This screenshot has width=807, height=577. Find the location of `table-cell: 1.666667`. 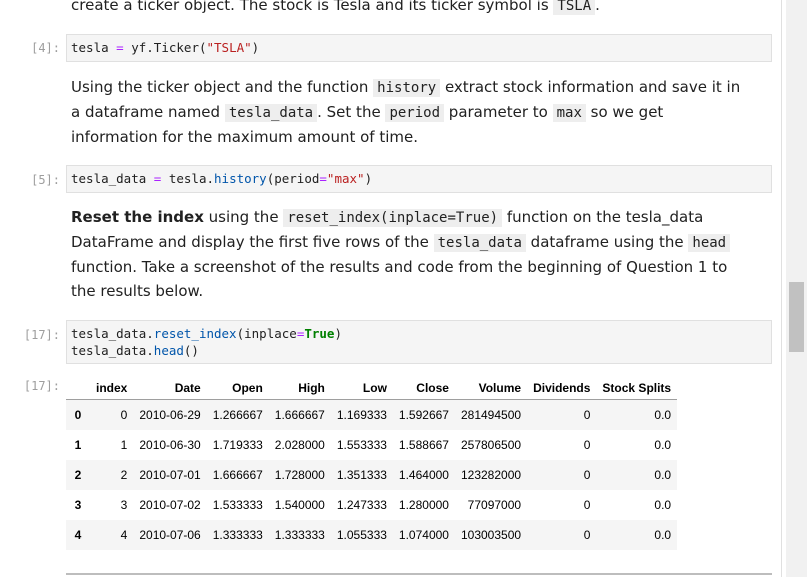

table-cell: 1.666667 is located at coordinates (237, 475).